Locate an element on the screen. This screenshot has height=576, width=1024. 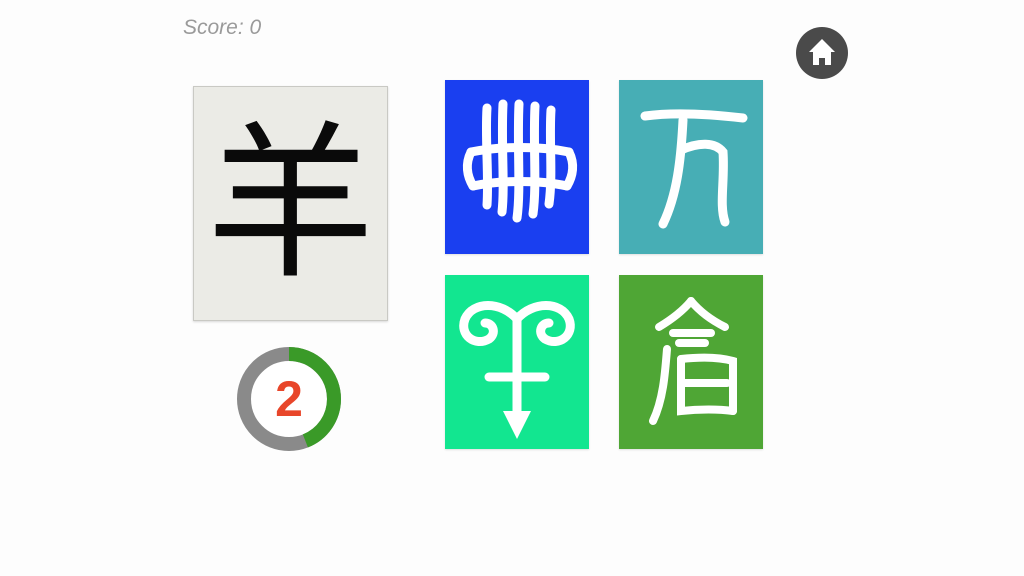
prompt-character: 羊 is located at coordinates (290, 203).